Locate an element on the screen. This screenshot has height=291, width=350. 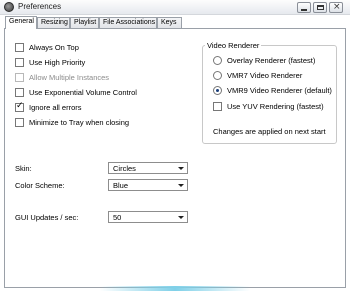
skin-label: Skin: is located at coordinates (23, 168).